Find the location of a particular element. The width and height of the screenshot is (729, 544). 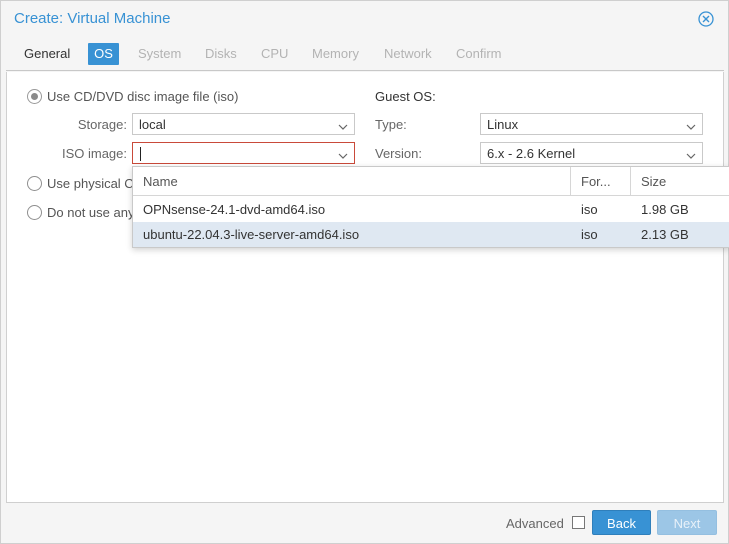

tab-system: System is located at coordinates (159, 54).